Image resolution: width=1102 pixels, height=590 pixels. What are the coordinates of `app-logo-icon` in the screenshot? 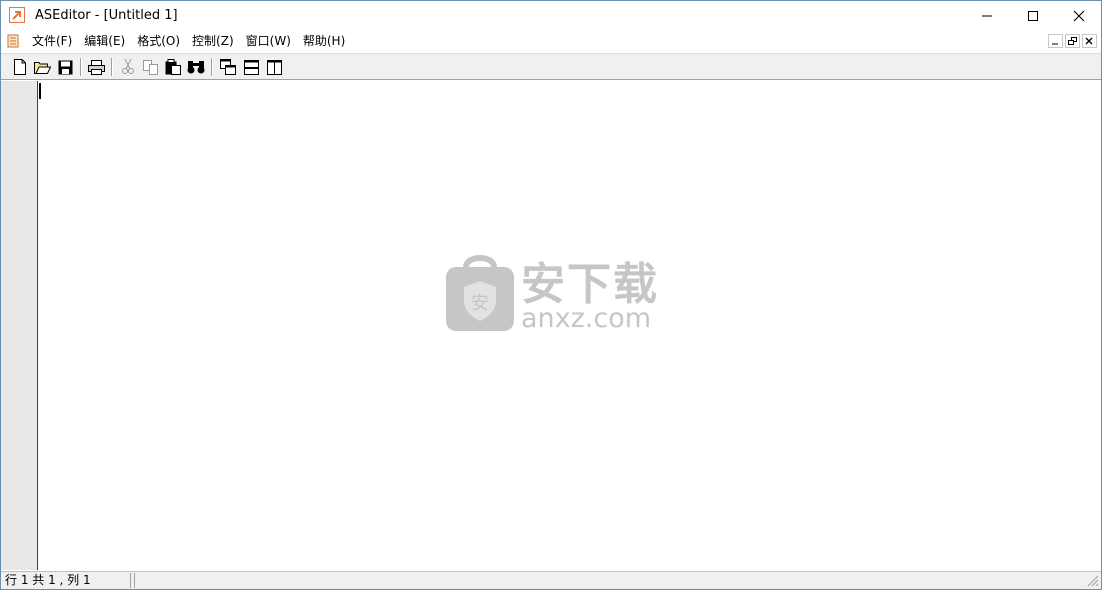 It's located at (17, 15).